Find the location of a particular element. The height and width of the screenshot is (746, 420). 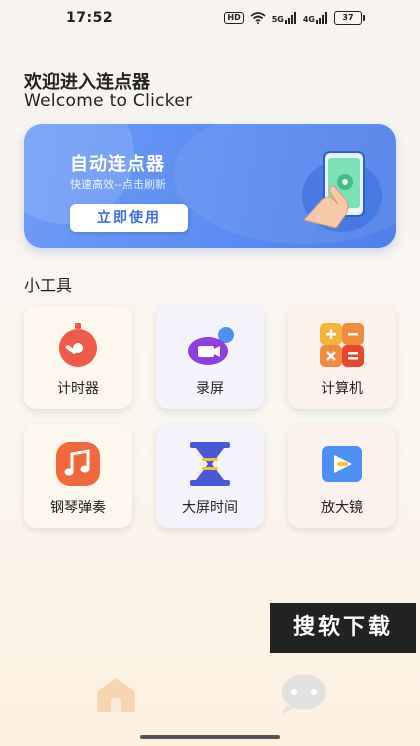

tool-timer: 计时器 is located at coordinates (78, 357).